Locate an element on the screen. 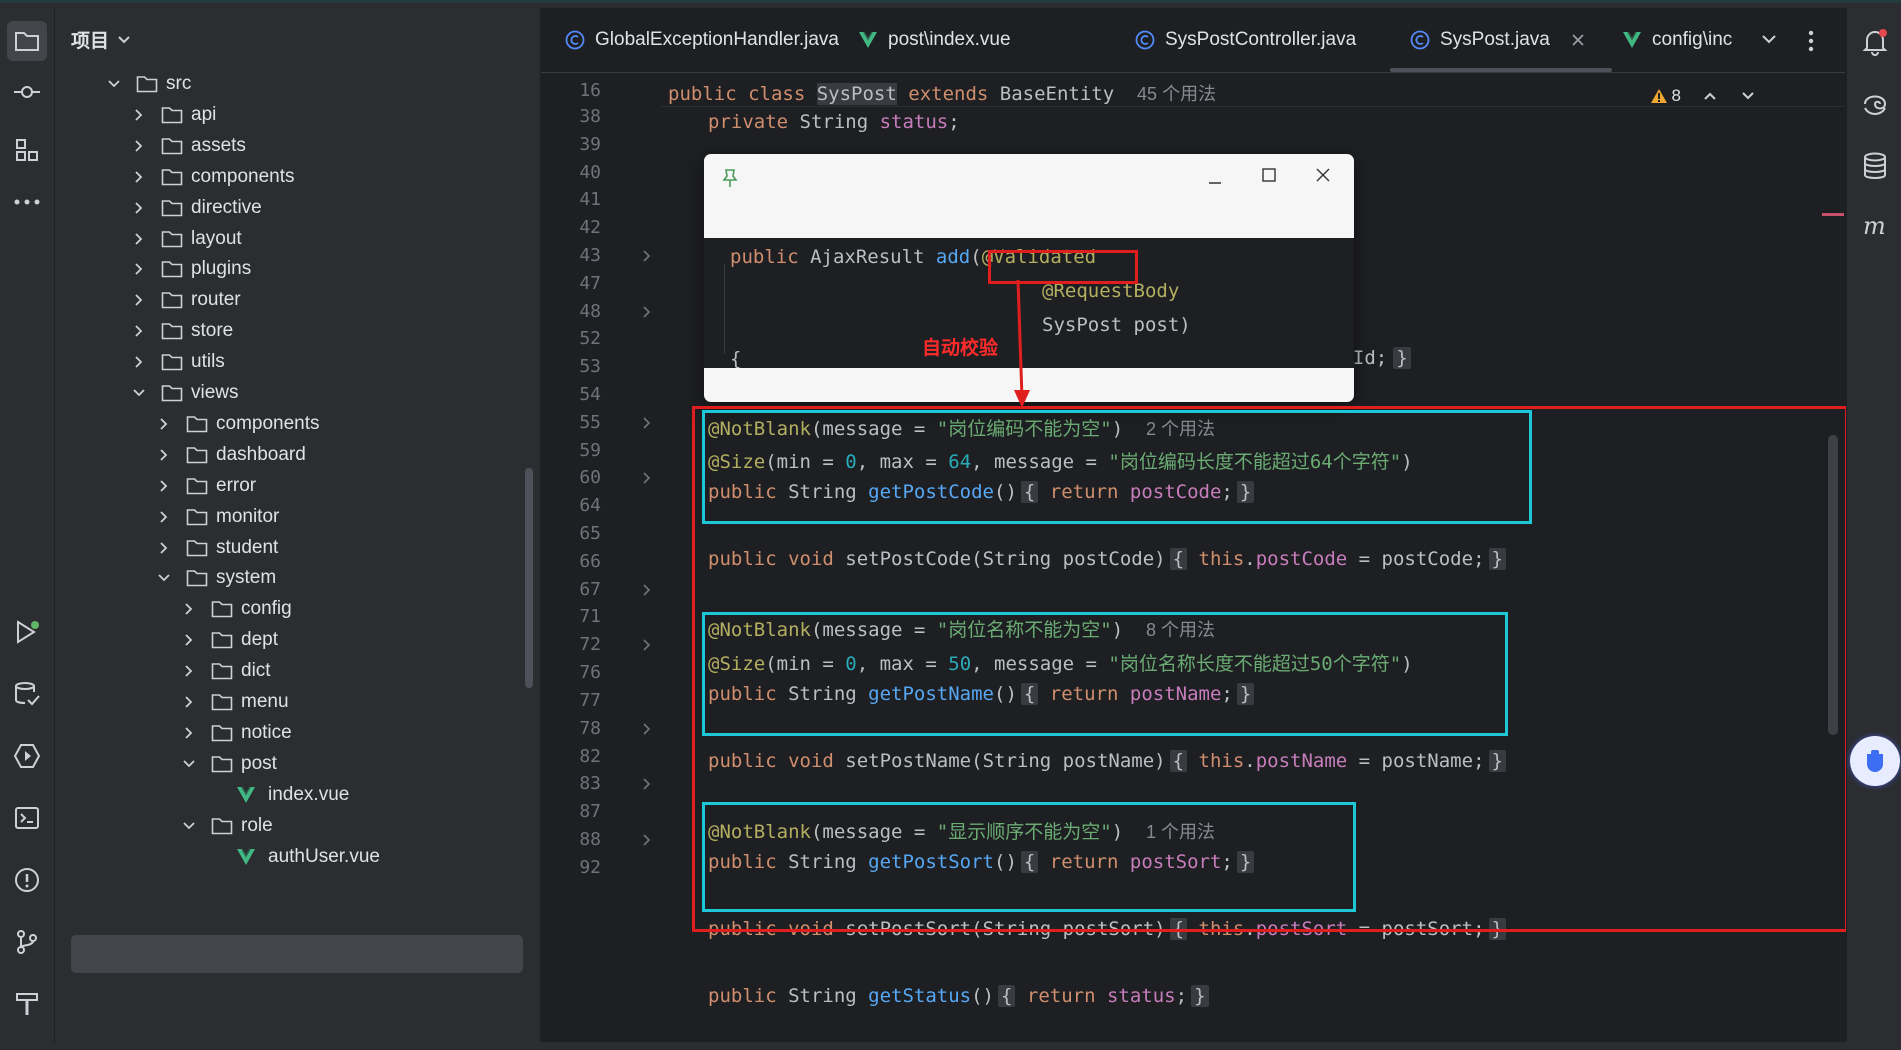 The width and height of the screenshot is (1901, 1050). maven-icon: m is located at coordinates (1875, 226).